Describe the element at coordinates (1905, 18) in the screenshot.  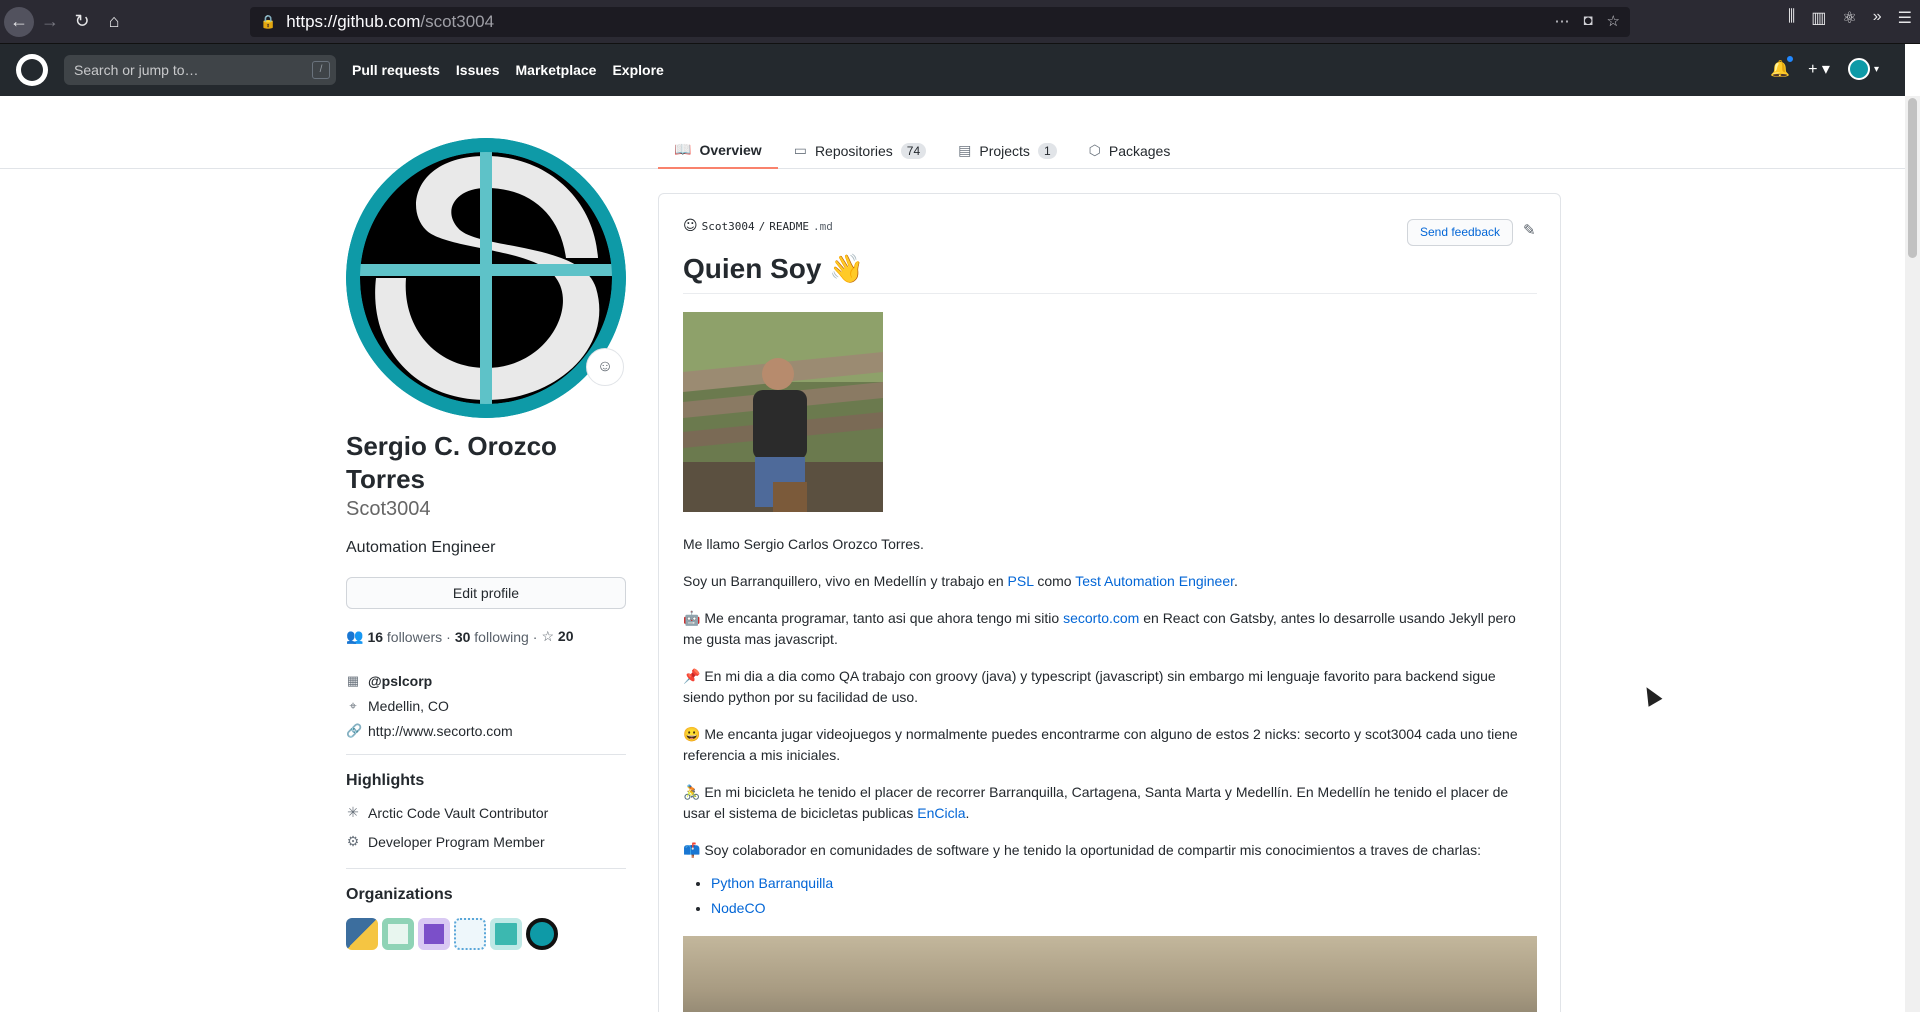
I see `menu-icon: ☰` at that location.